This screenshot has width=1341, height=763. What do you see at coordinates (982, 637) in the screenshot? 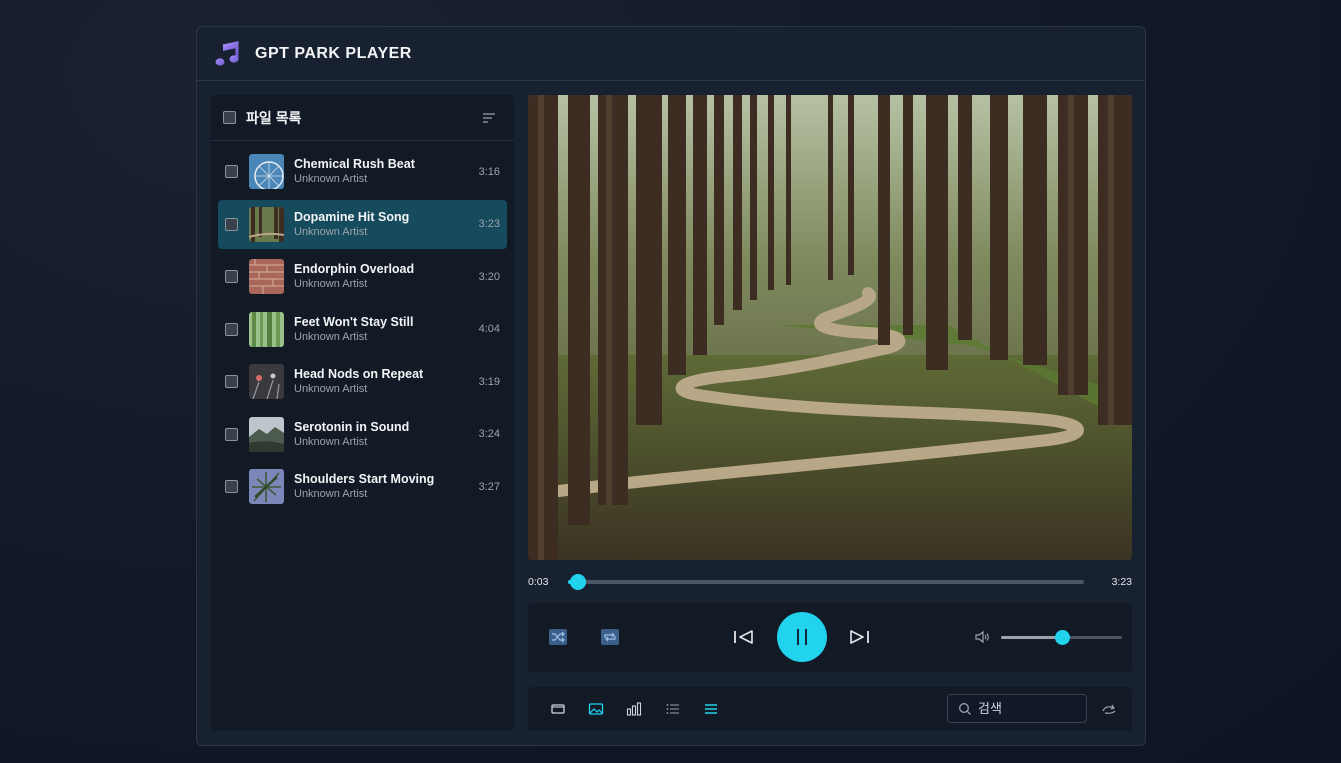
I see `volume-icon` at bounding box center [982, 637].